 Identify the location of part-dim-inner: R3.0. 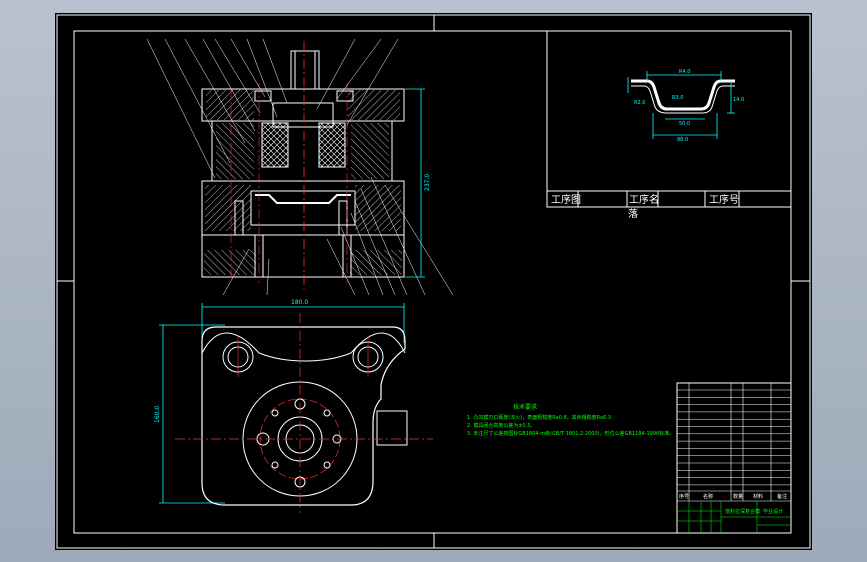
(677, 98).